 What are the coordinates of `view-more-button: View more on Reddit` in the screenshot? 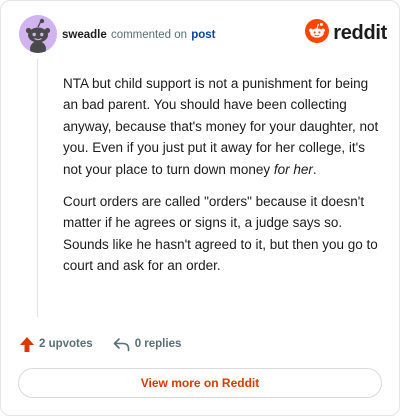 It's located at (200, 383).